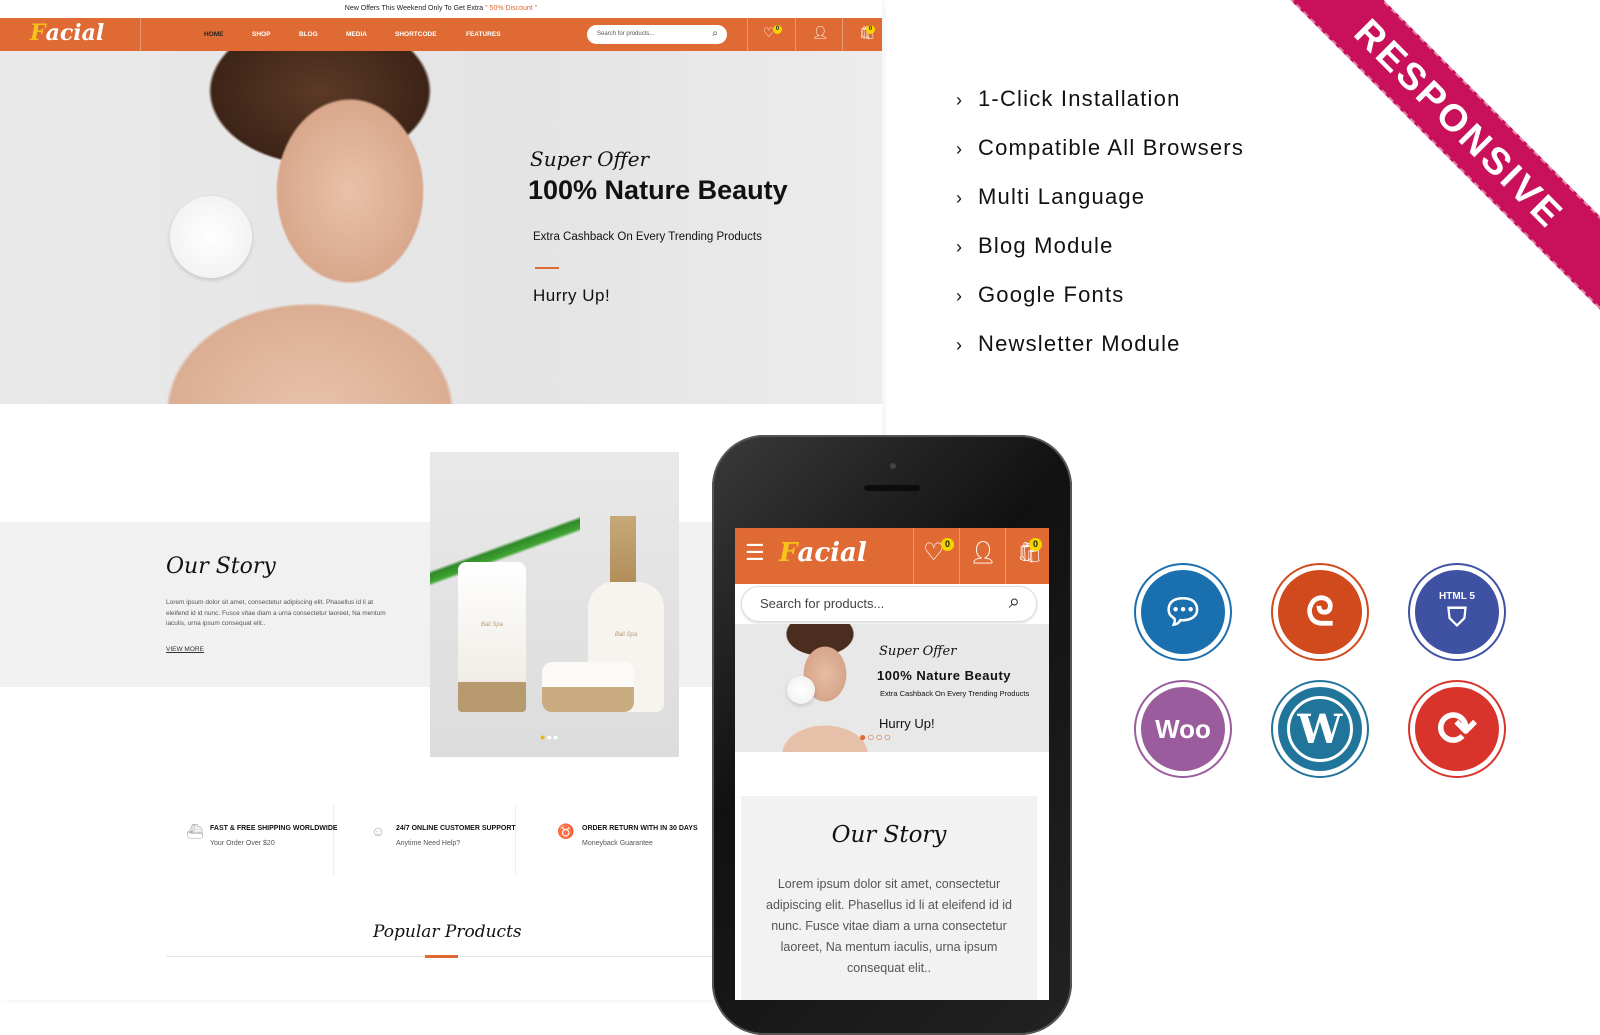 The image size is (1600, 1035). What do you see at coordinates (566, 831) in the screenshot?
I see `piggy-bank-icon: ♉` at bounding box center [566, 831].